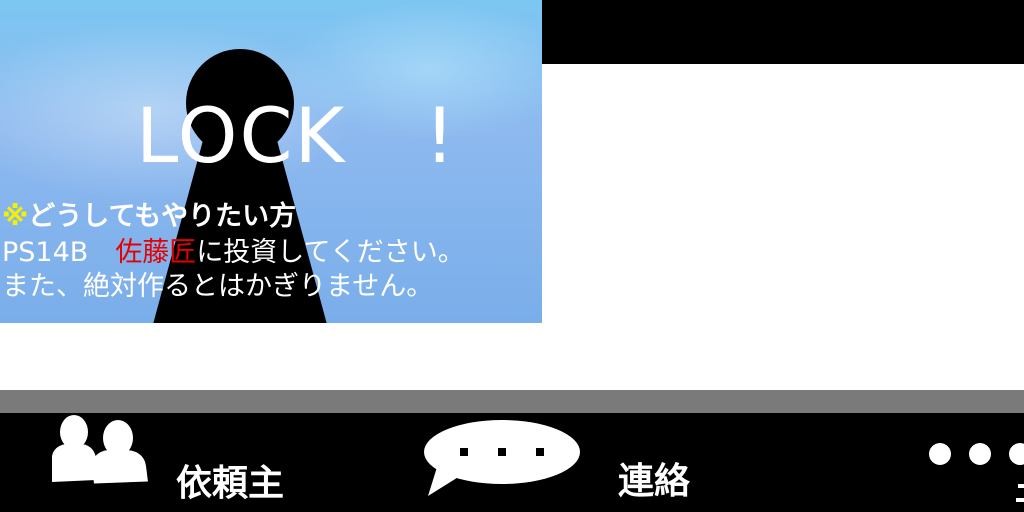 The image size is (1024, 512). What do you see at coordinates (782, 32) in the screenshot?
I see `top-bar` at bounding box center [782, 32].